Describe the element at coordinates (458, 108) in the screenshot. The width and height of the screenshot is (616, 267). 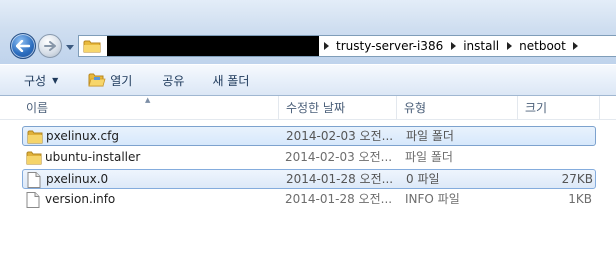
I see `column-header-type: 유형` at that location.